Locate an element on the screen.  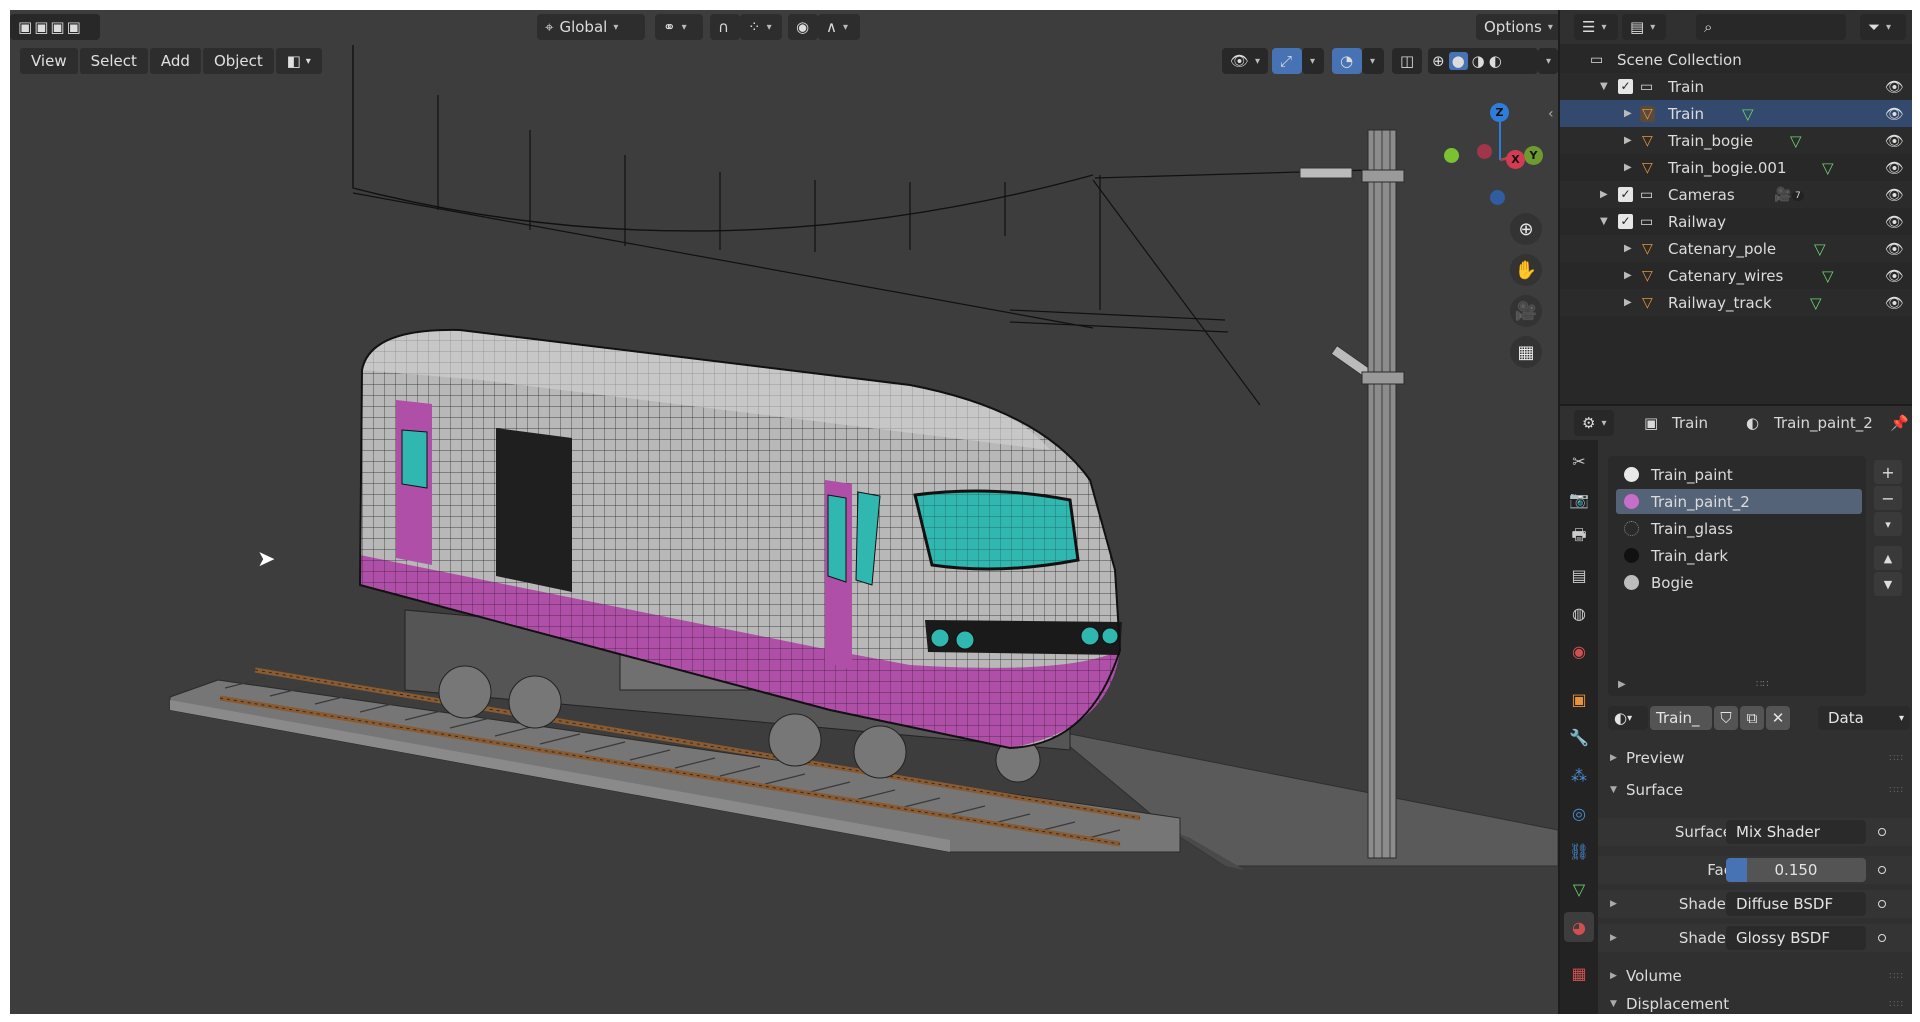
select-mode-buttons: ▣ ▣ ▣ ▣ is located at coordinates (55, 27).